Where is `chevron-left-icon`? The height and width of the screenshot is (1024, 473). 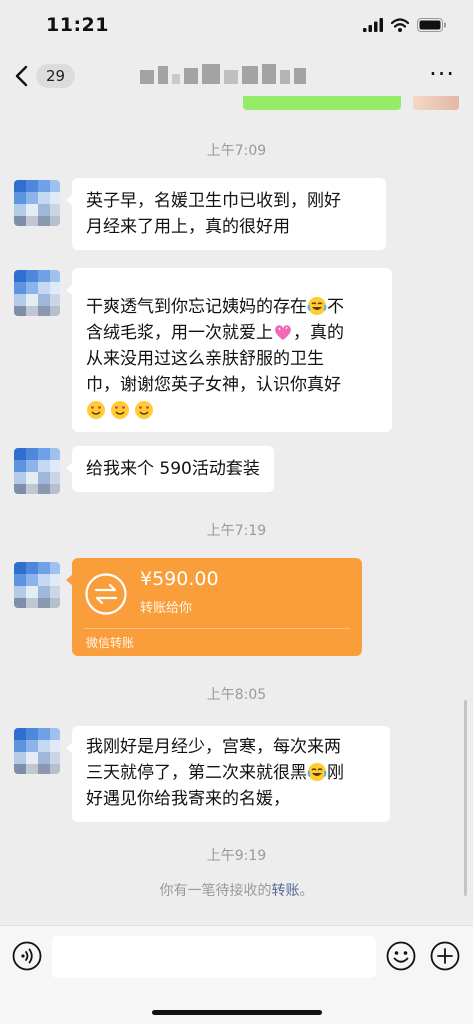
chevron-left-icon is located at coordinates (21, 76).